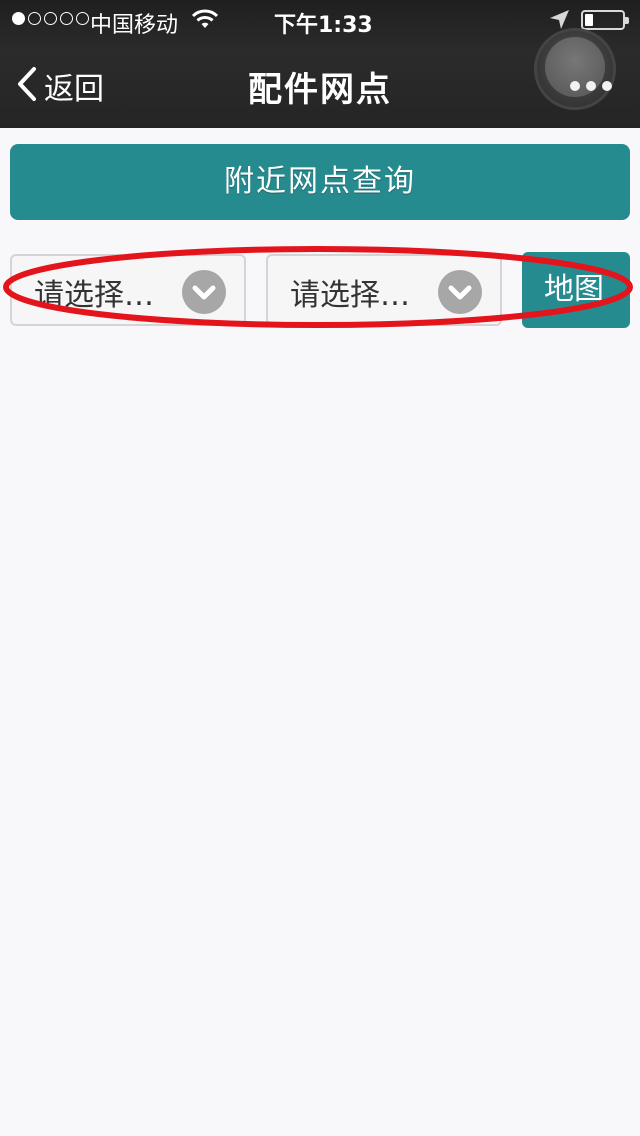 The height and width of the screenshot is (1136, 640). Describe the element at coordinates (605, 20) in the screenshot. I see `battery-icon` at that location.